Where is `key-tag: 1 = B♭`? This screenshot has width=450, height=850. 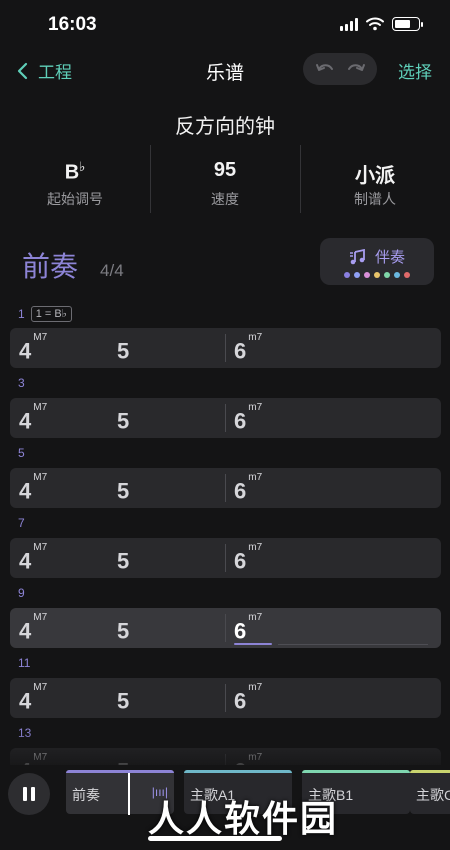
key-tag: 1 = B♭ is located at coordinates (51, 314).